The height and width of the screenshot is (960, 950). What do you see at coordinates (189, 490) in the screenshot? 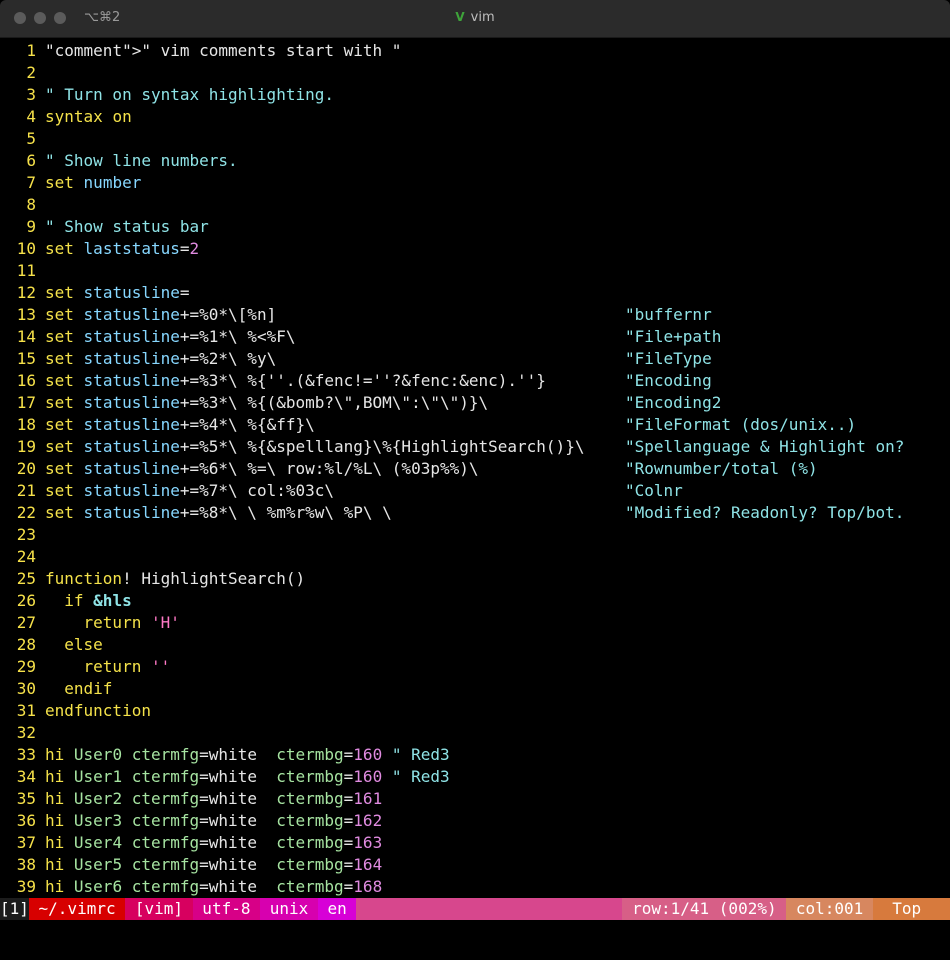
I see `line-code: set statusline+=%7*\ col:%03c\` at bounding box center [189, 490].